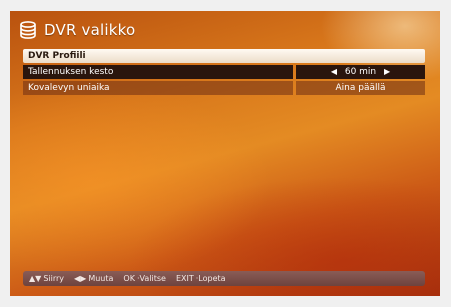 The width and height of the screenshot is (451, 307). Describe the element at coordinates (360, 88) in the screenshot. I see `sleep-time-value: Aina päällä` at that location.